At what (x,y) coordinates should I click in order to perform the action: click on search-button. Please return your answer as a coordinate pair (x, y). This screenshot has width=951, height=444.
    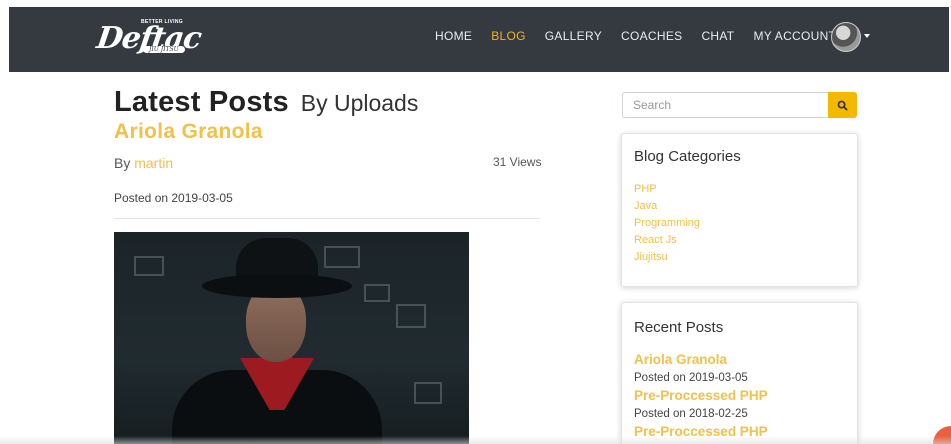
    Looking at the image, I should click on (842, 105).